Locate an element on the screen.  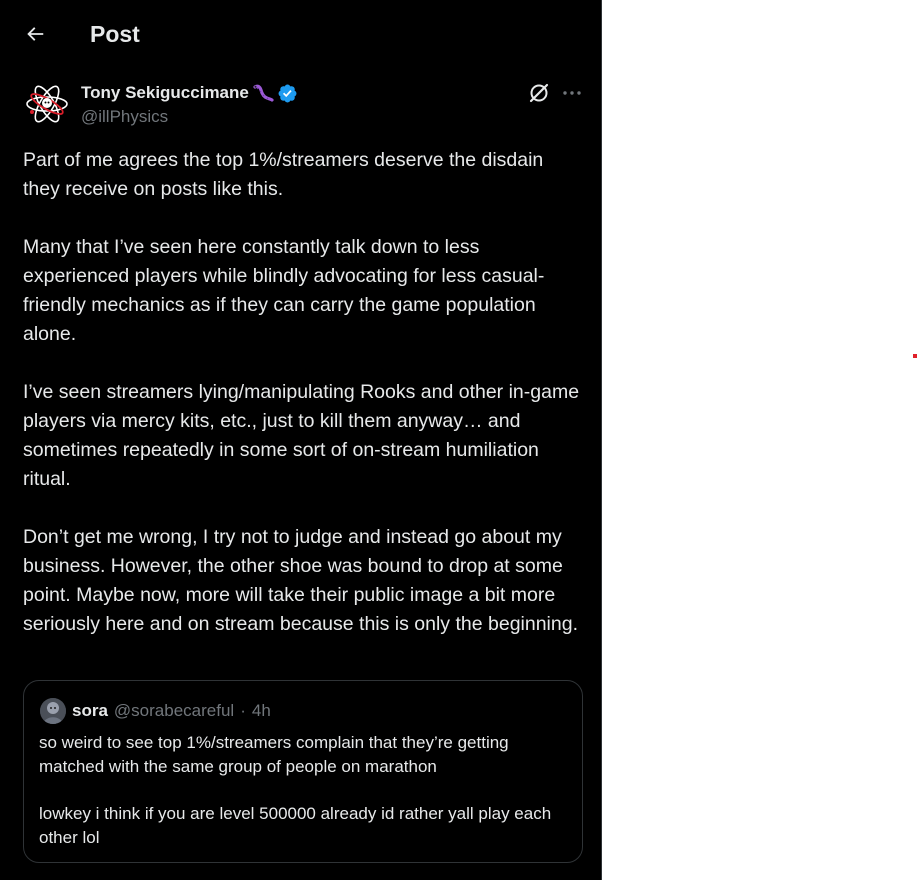
worm-emoji is located at coordinates (263, 93).